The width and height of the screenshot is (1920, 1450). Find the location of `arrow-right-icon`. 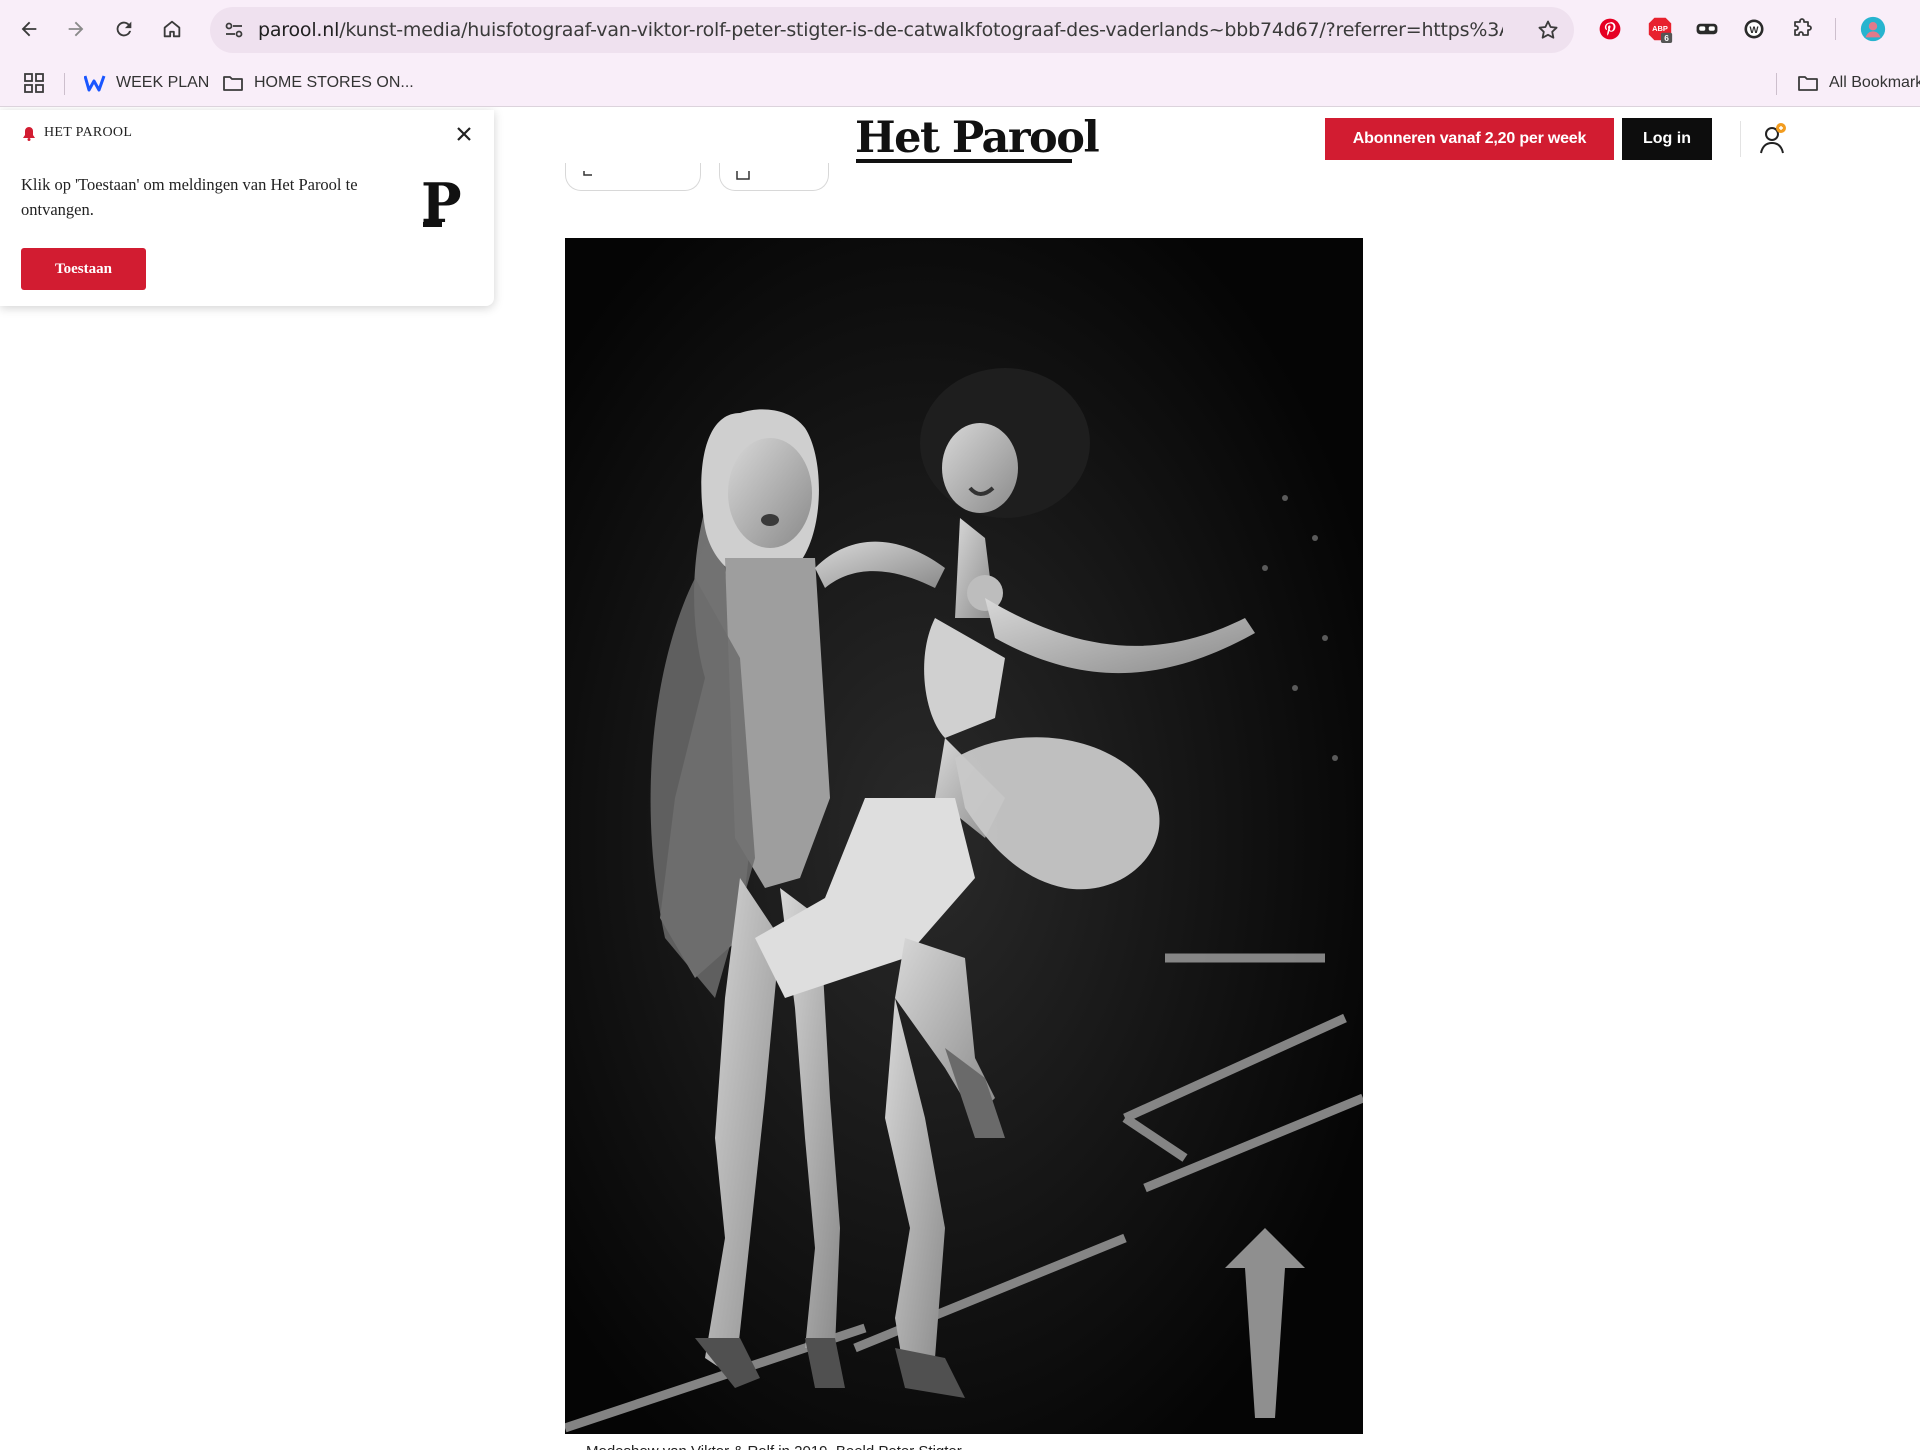

arrow-right-icon is located at coordinates (76, 29).